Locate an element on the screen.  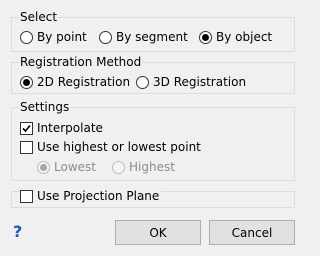
radio-lowest-button is located at coordinates (43, 167).